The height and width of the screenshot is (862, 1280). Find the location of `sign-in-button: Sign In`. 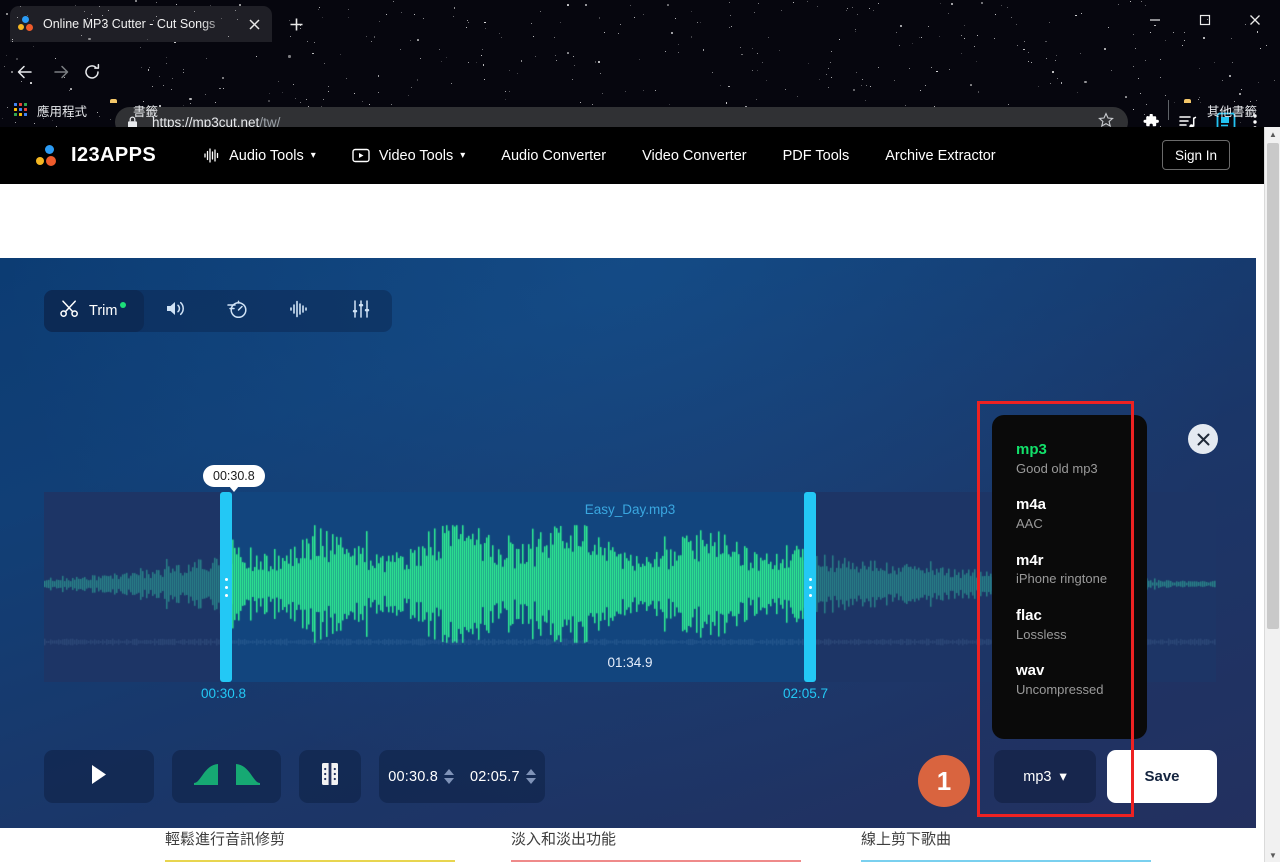

sign-in-button: Sign In is located at coordinates (1196, 155).